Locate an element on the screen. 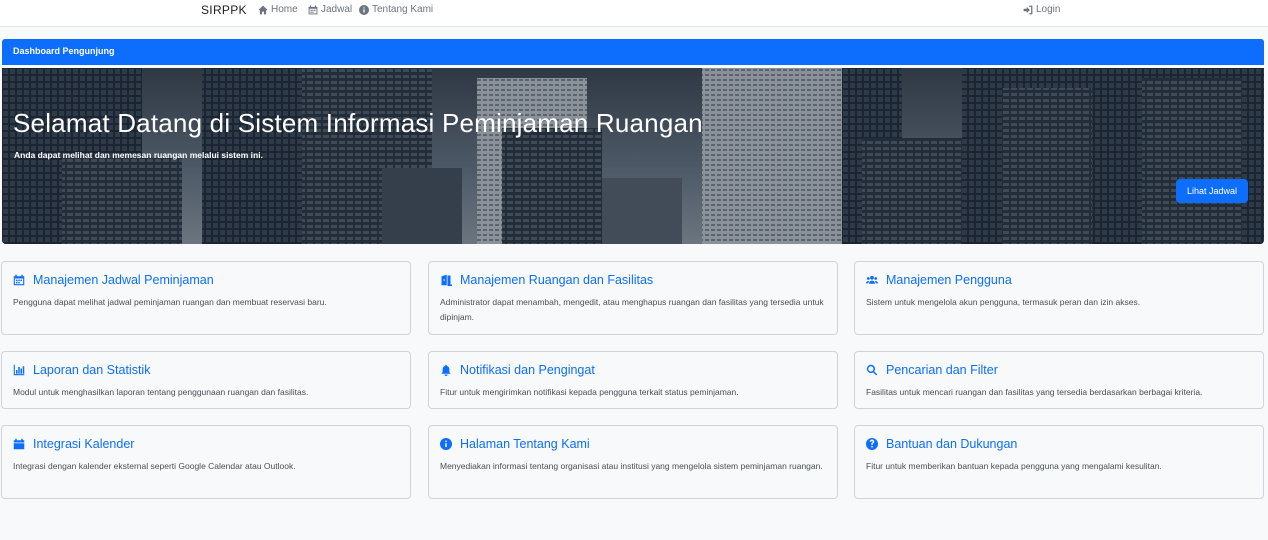  nav-login-label: Login is located at coordinates (1048, 9).